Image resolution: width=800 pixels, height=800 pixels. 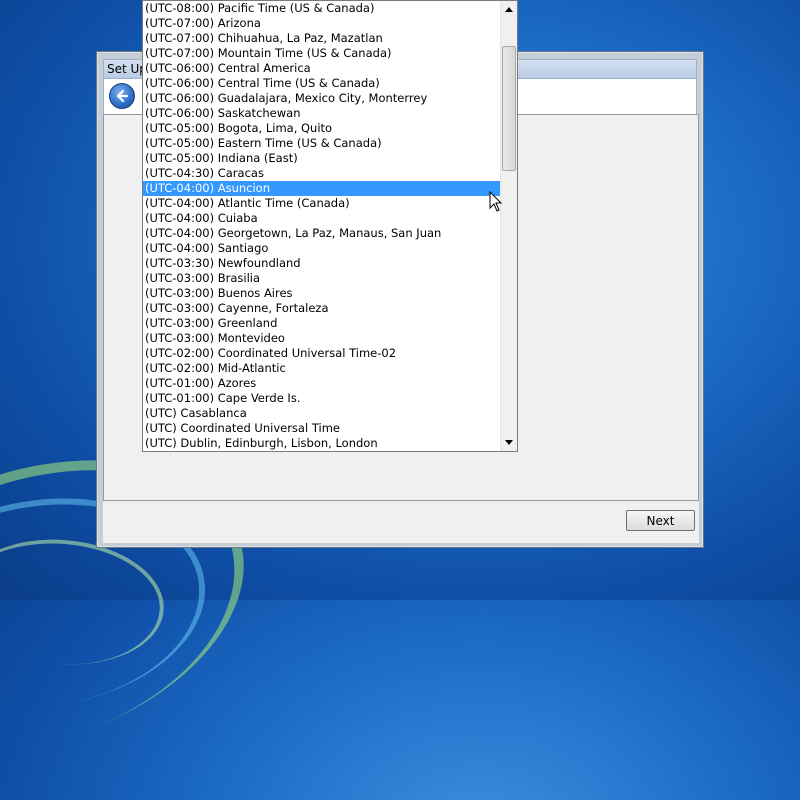 I want to click on mouse-pointer-icon, so click(x=496, y=201).